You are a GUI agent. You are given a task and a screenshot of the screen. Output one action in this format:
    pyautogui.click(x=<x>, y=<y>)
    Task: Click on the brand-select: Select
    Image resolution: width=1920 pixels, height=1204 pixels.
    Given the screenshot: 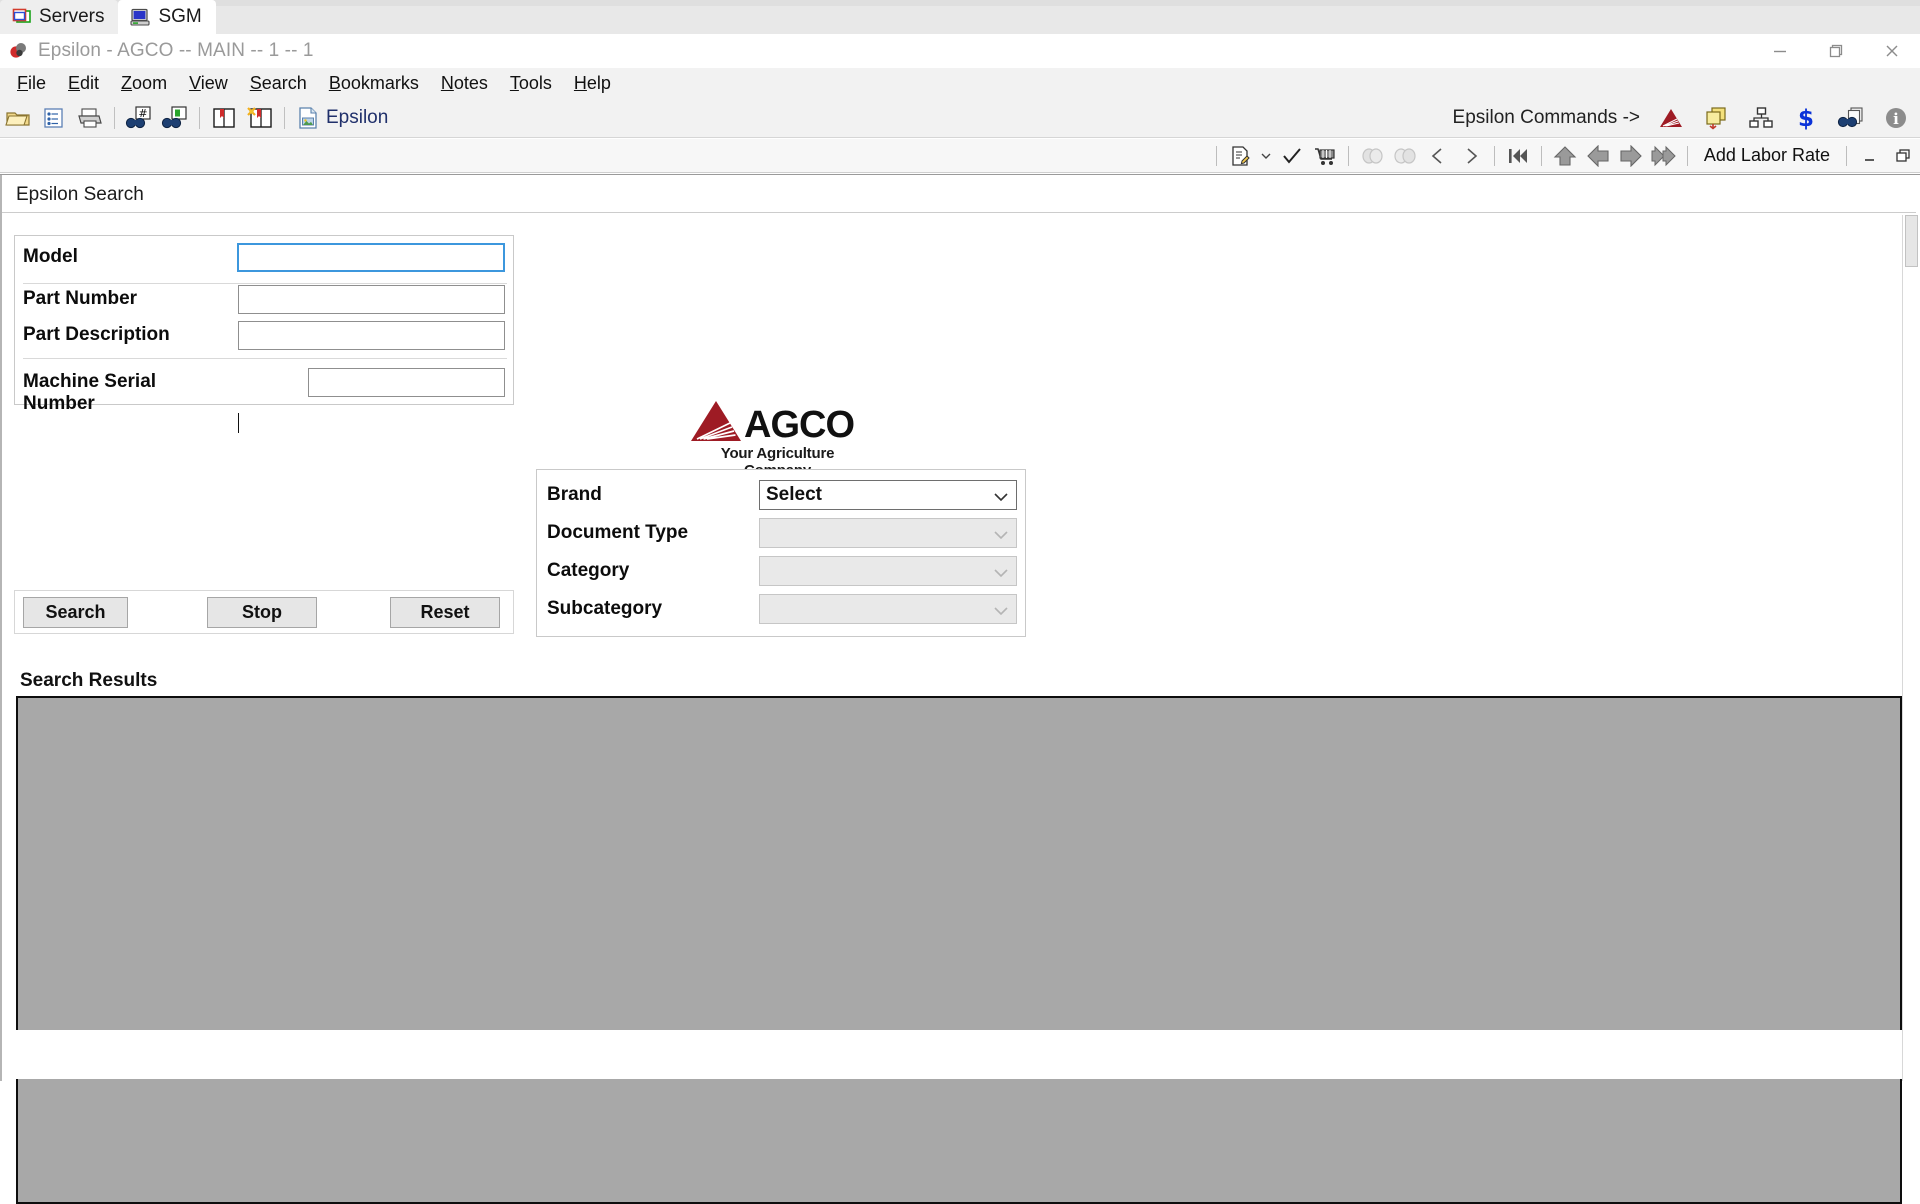 What is the action you would take?
    pyautogui.click(x=888, y=495)
    